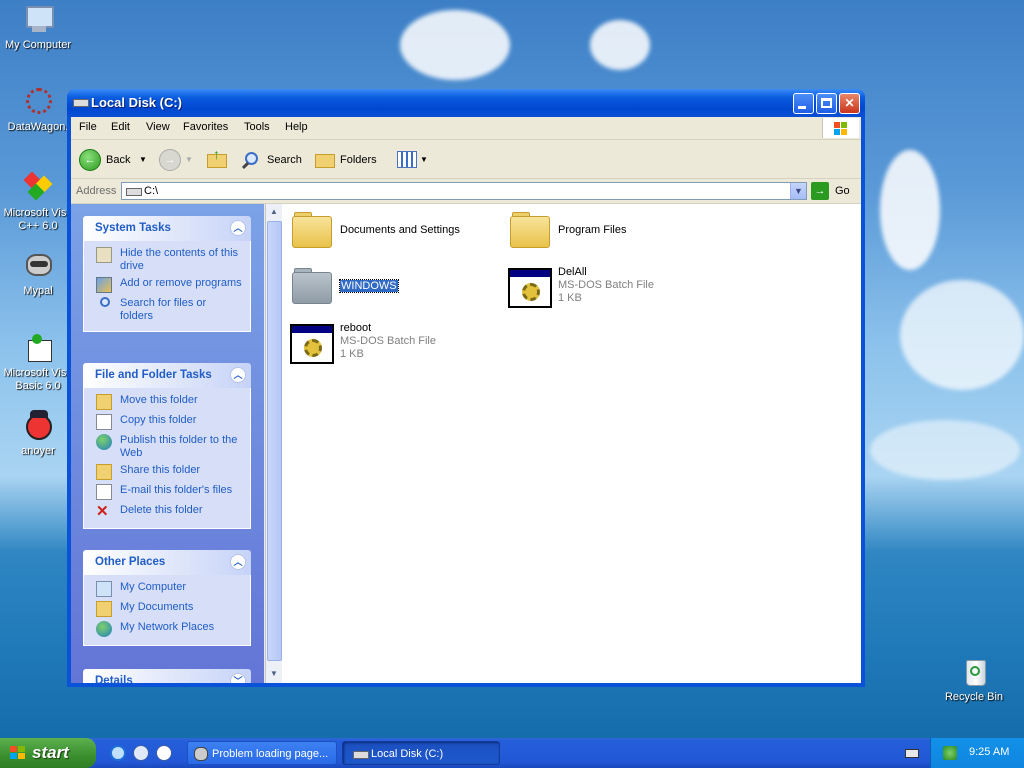  I want to click on forward-dropdown-icon: ▼, so click(189, 160).